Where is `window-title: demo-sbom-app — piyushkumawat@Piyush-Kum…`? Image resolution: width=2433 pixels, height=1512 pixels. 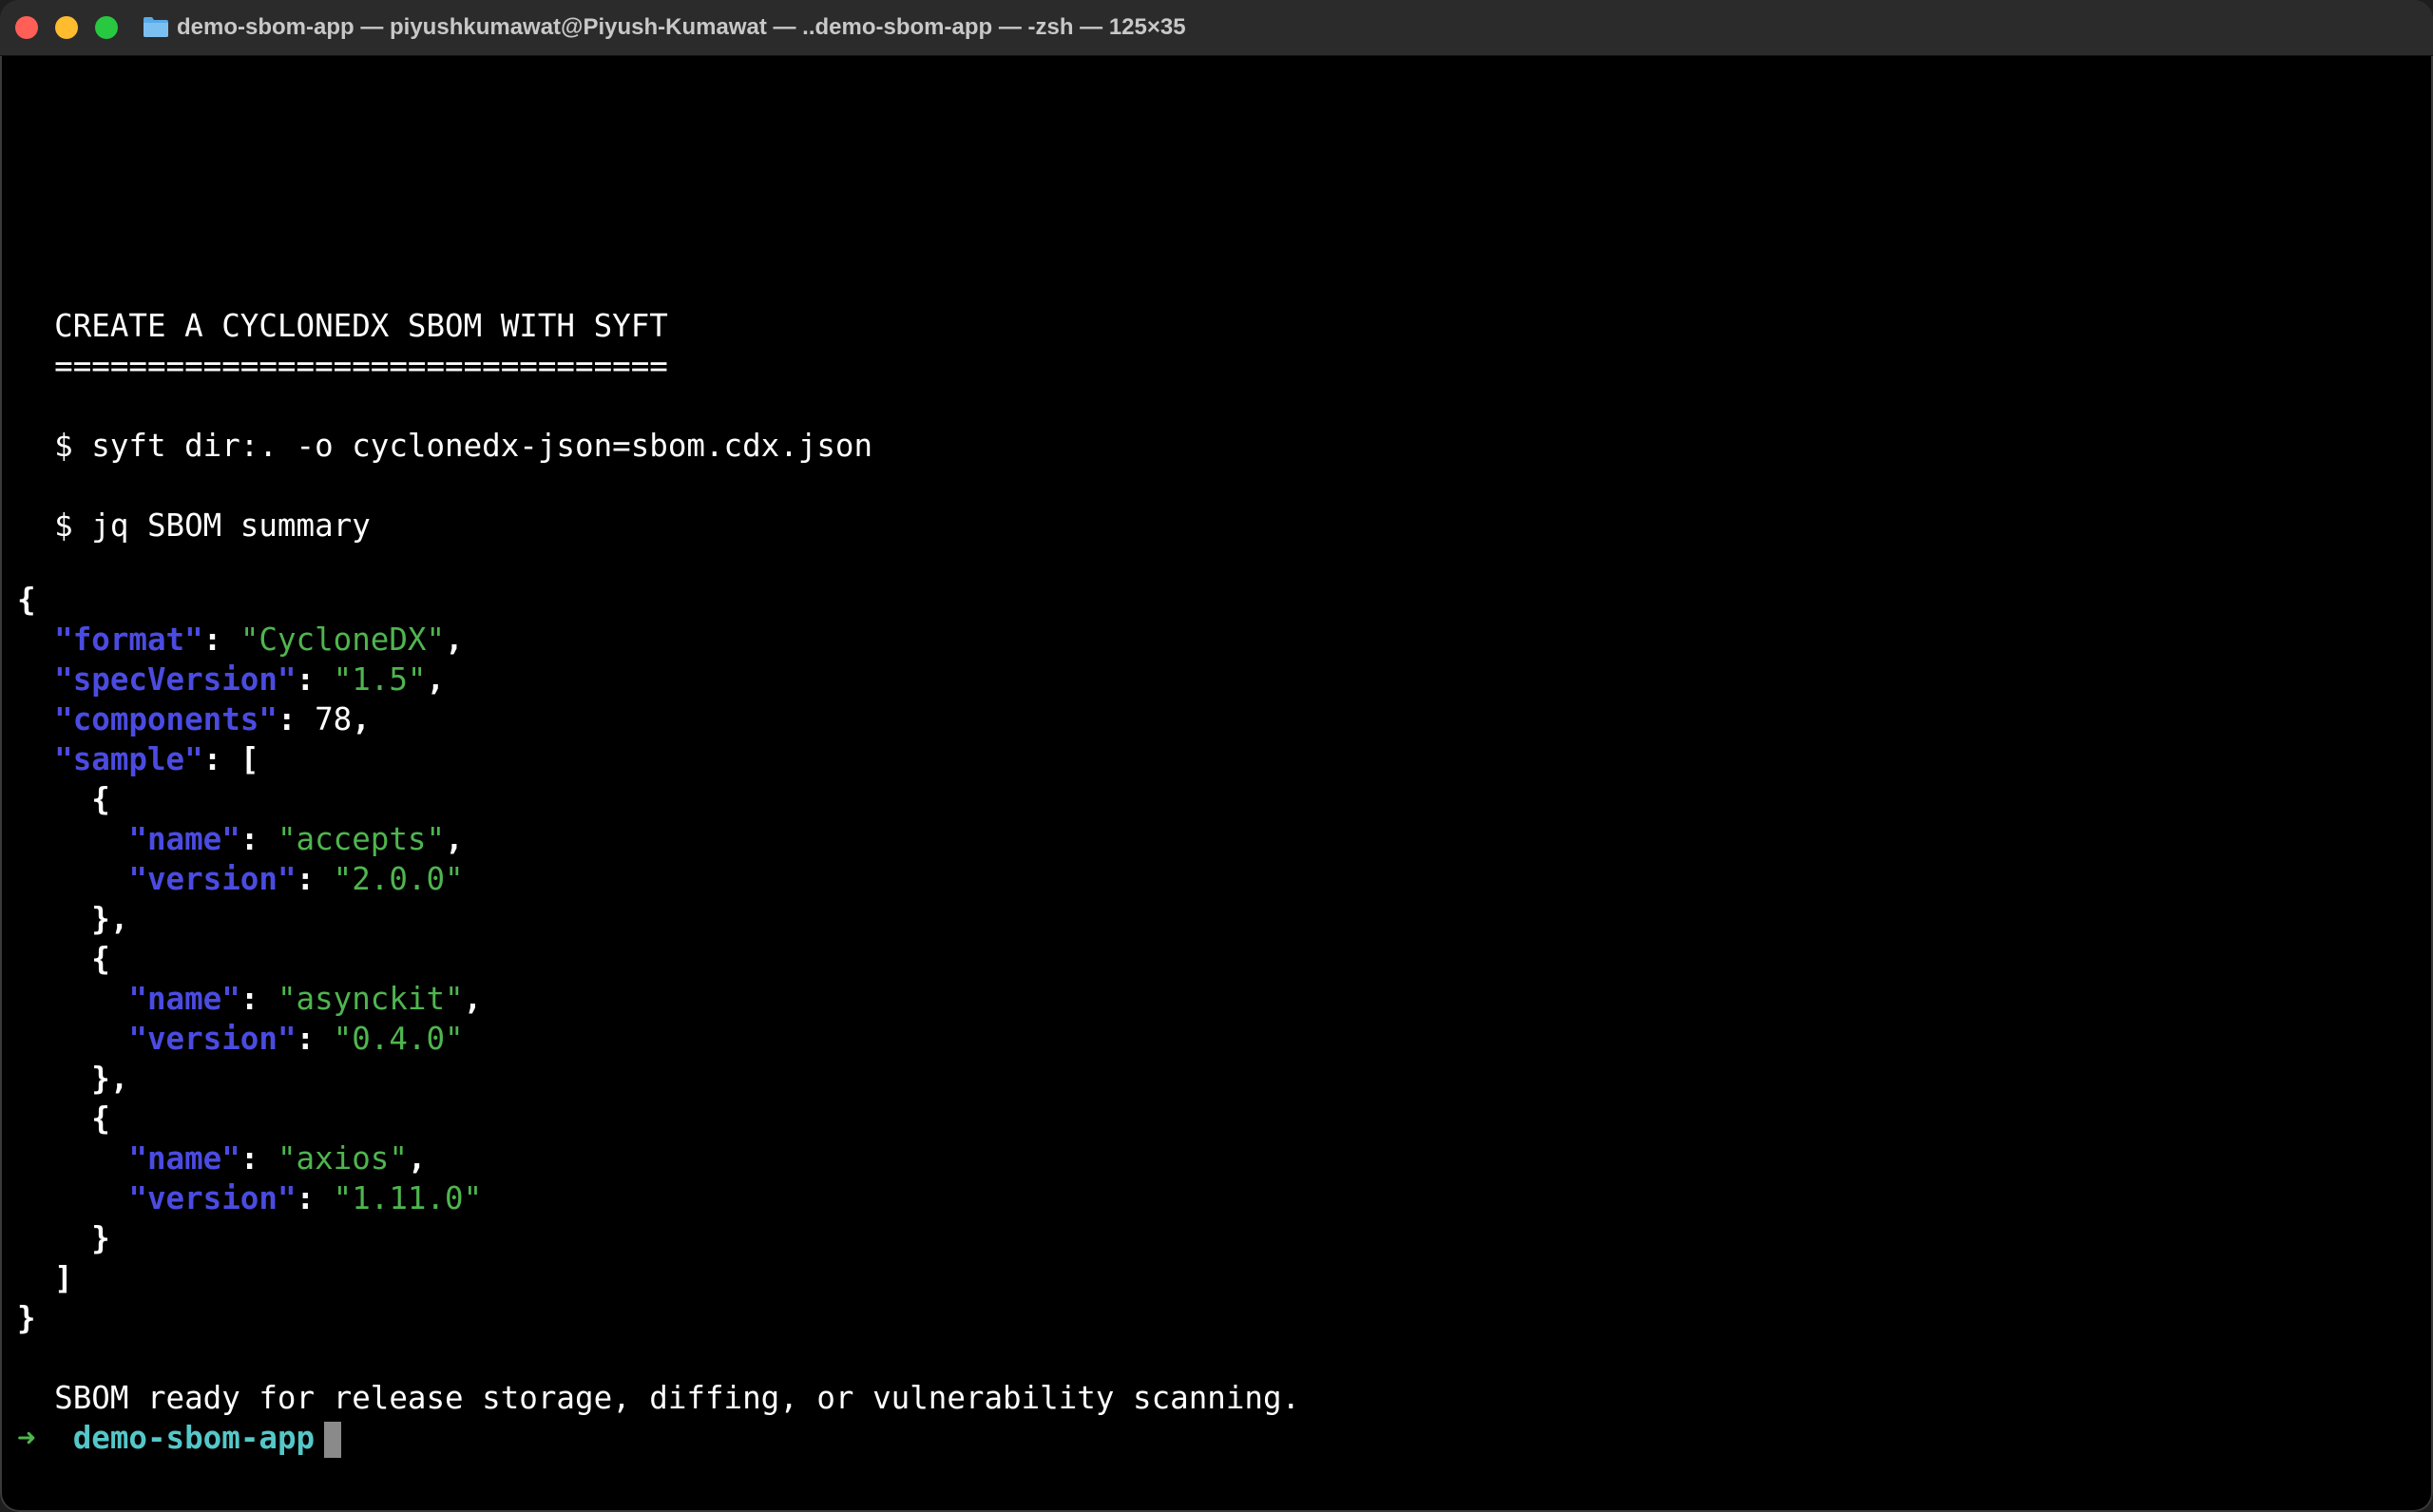 window-title: demo-sbom-app — piyushkumawat@Piyush-Kum… is located at coordinates (681, 27).